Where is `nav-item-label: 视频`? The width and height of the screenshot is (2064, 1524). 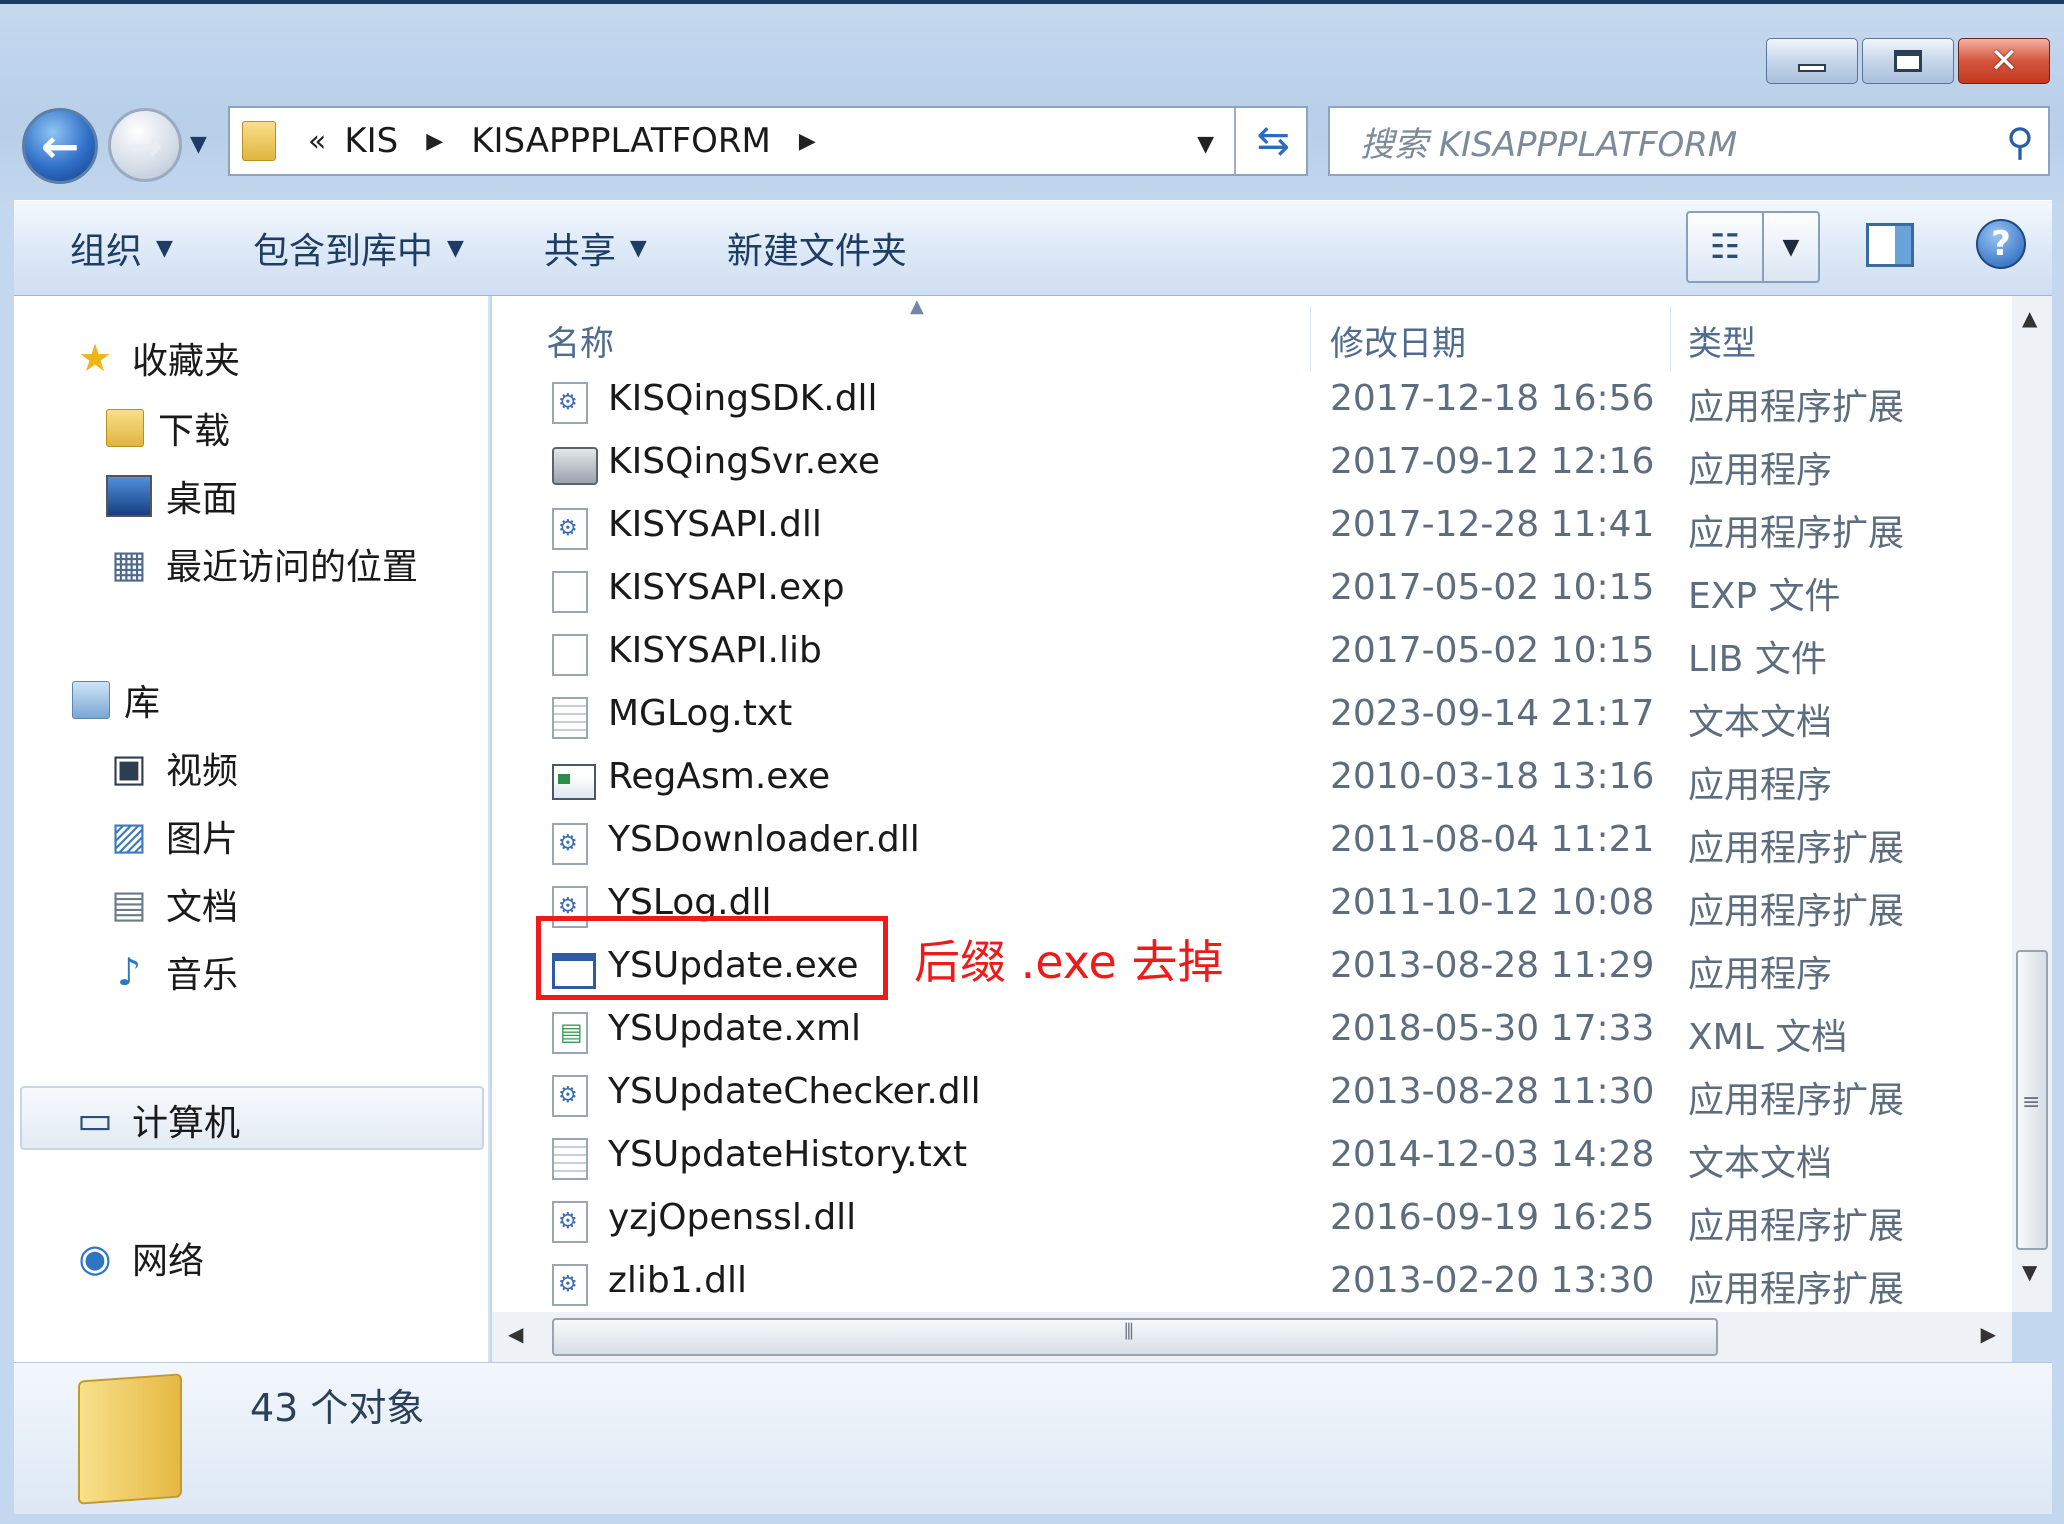 nav-item-label: 视频 is located at coordinates (202, 771).